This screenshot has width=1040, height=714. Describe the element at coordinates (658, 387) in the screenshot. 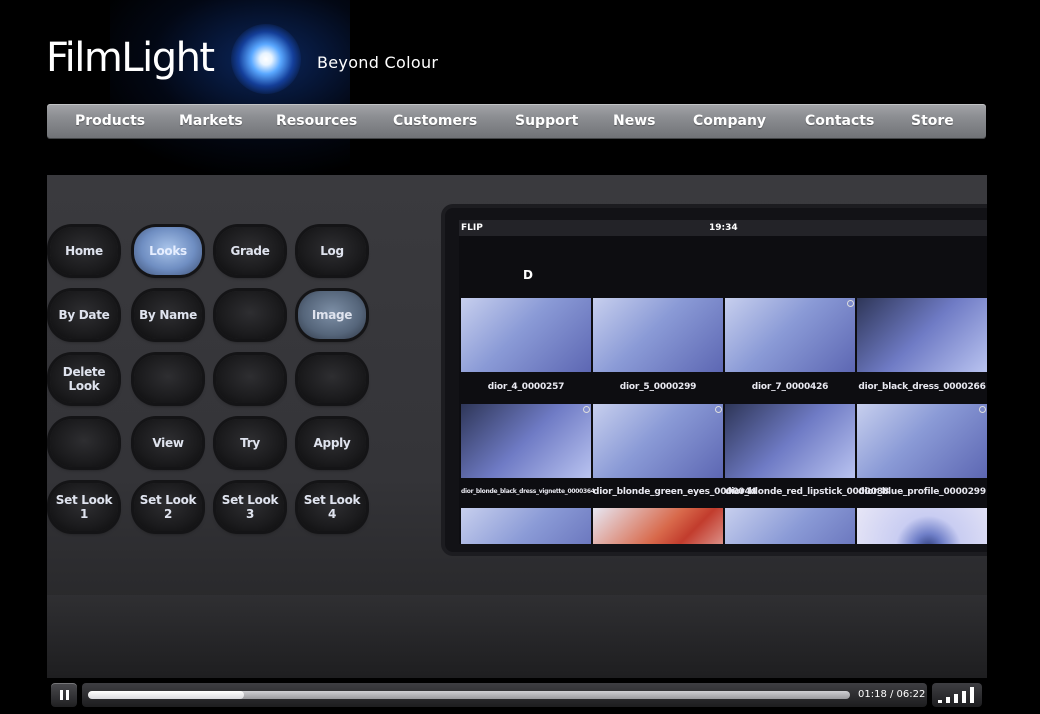

I see `look-caption: dior_5_0000299` at that location.